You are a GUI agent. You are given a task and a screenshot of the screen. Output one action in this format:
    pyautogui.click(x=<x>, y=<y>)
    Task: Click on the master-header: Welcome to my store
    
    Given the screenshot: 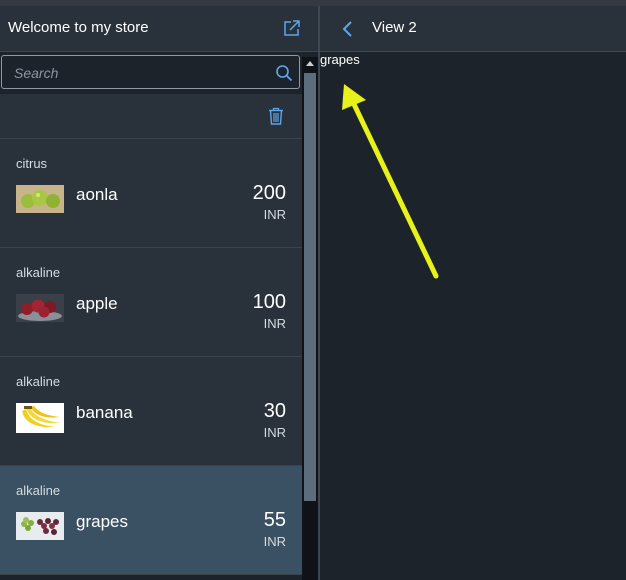 What is the action you would take?
    pyautogui.click(x=159, y=29)
    